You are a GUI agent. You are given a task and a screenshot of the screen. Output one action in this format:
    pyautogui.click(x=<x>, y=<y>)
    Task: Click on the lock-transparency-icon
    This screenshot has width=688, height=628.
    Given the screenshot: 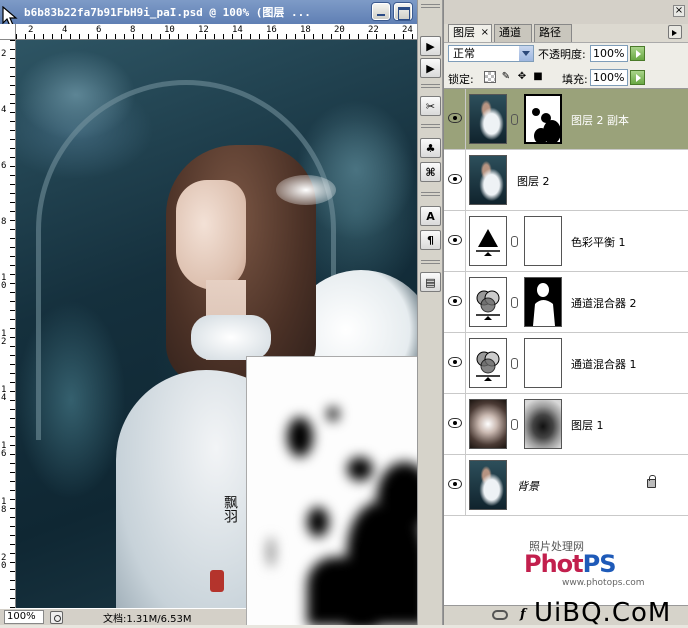 What is the action you would take?
    pyautogui.click(x=490, y=77)
    